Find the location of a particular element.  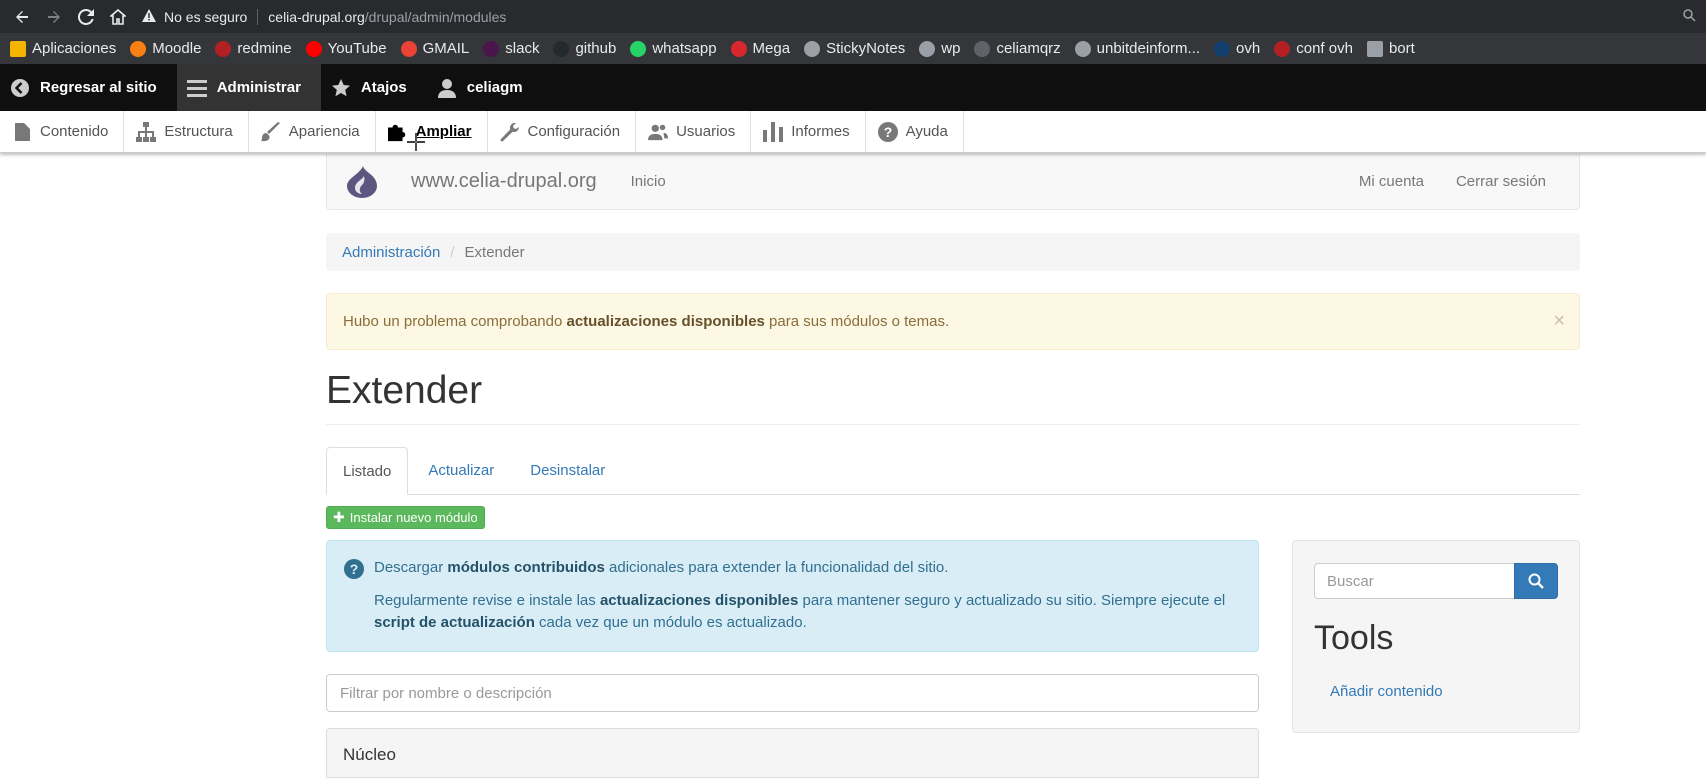

tray-item-configuration: Configuración is located at coordinates (562, 131).